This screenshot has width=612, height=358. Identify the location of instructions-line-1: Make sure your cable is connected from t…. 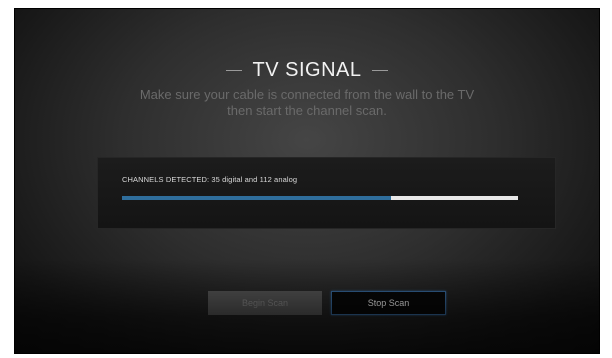
(307, 94).